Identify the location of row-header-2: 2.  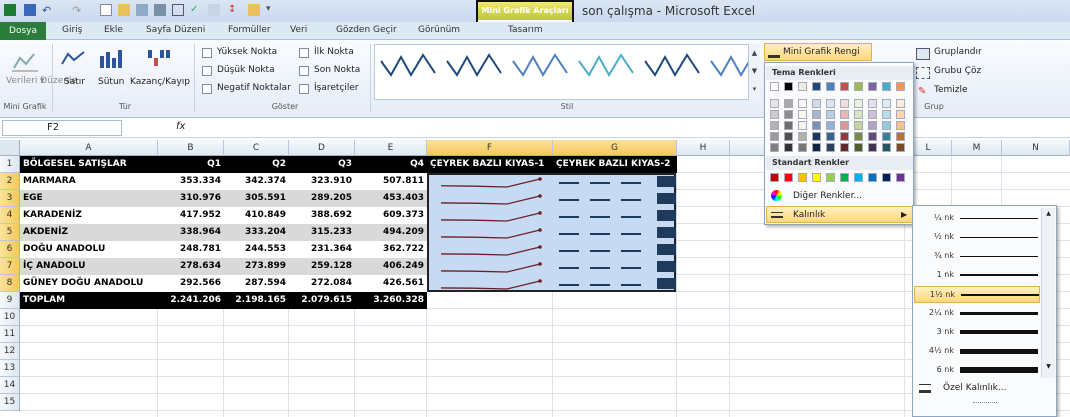
(10, 181).